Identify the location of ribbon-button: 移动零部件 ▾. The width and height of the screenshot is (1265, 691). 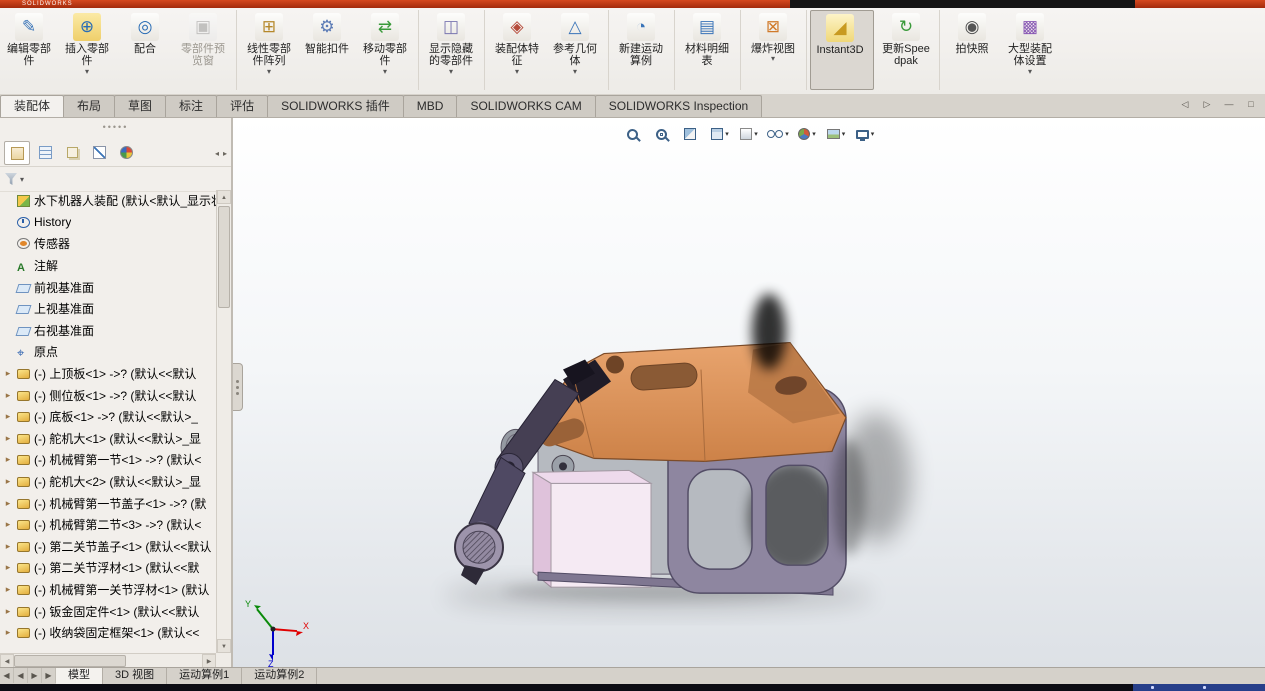
(387, 50).